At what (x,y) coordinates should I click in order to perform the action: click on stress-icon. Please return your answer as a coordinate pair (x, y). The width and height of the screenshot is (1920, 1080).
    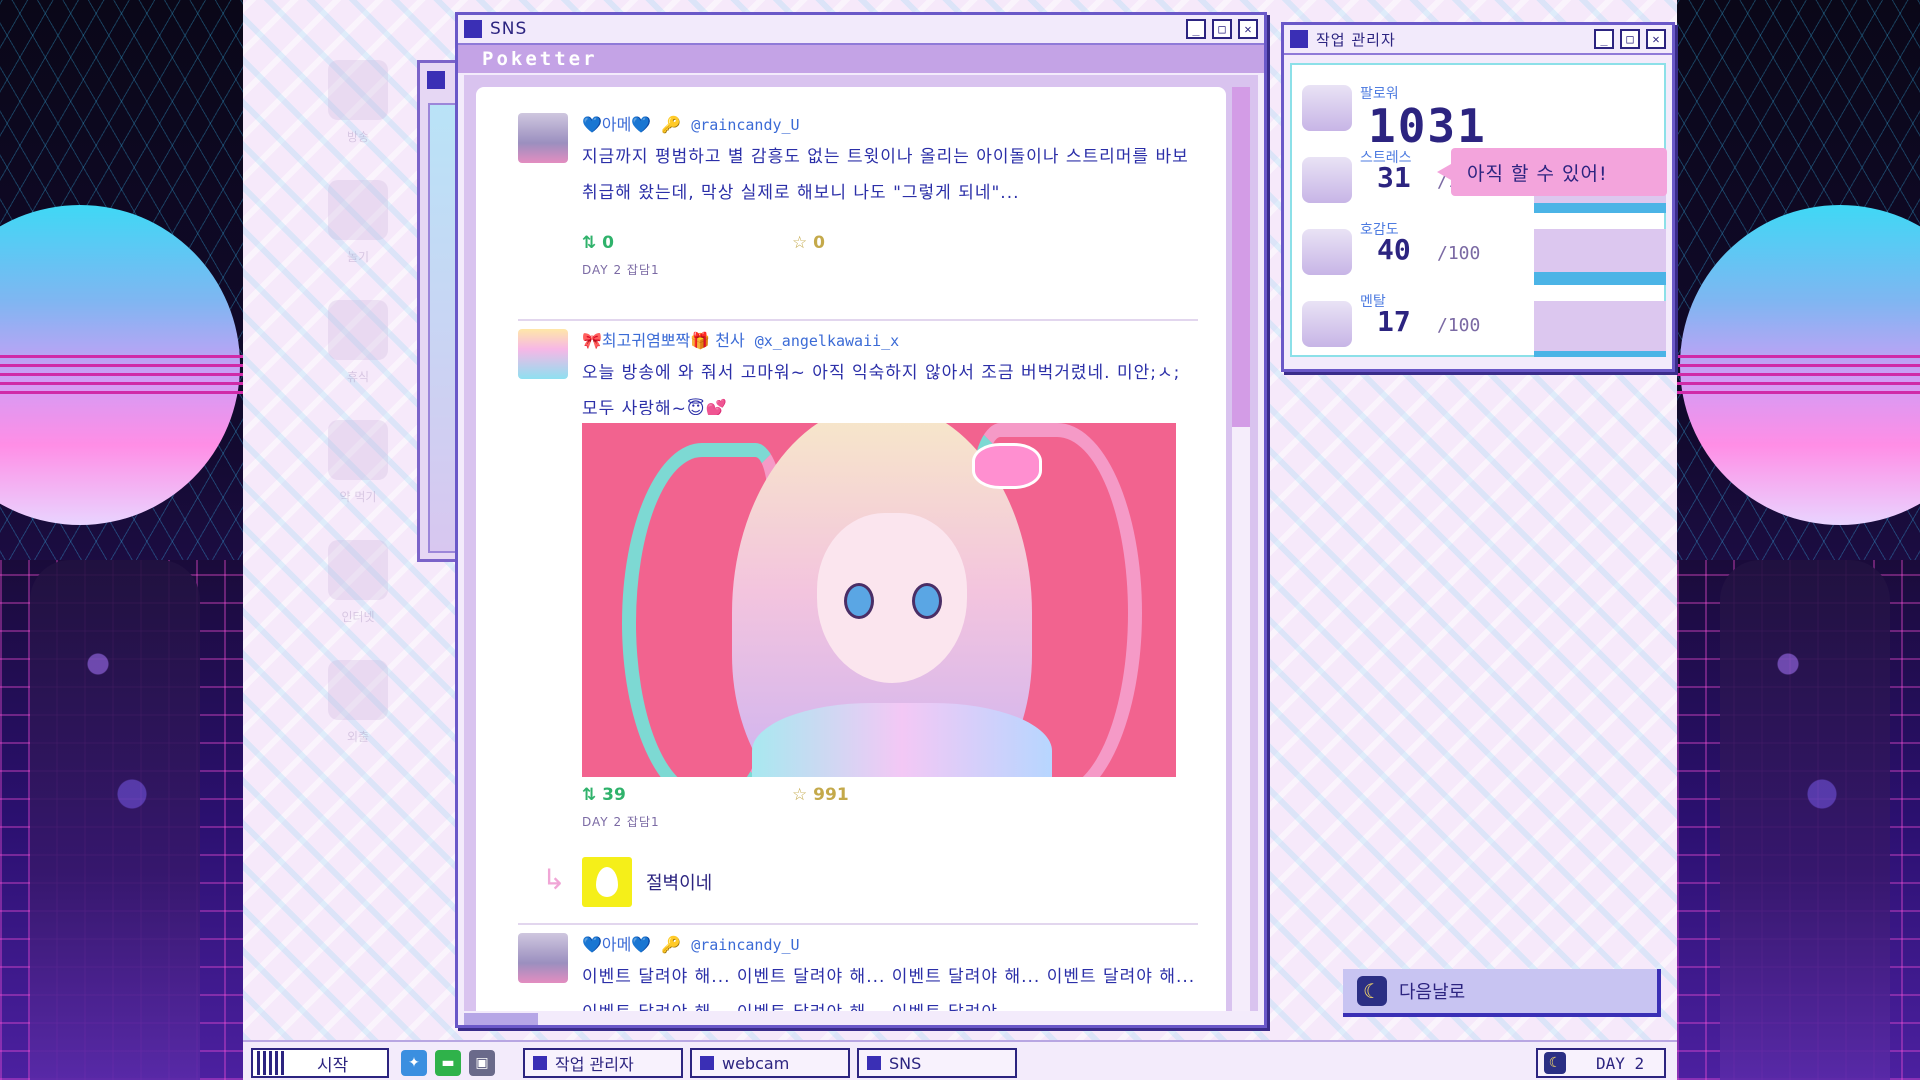
    Looking at the image, I should click on (1327, 180).